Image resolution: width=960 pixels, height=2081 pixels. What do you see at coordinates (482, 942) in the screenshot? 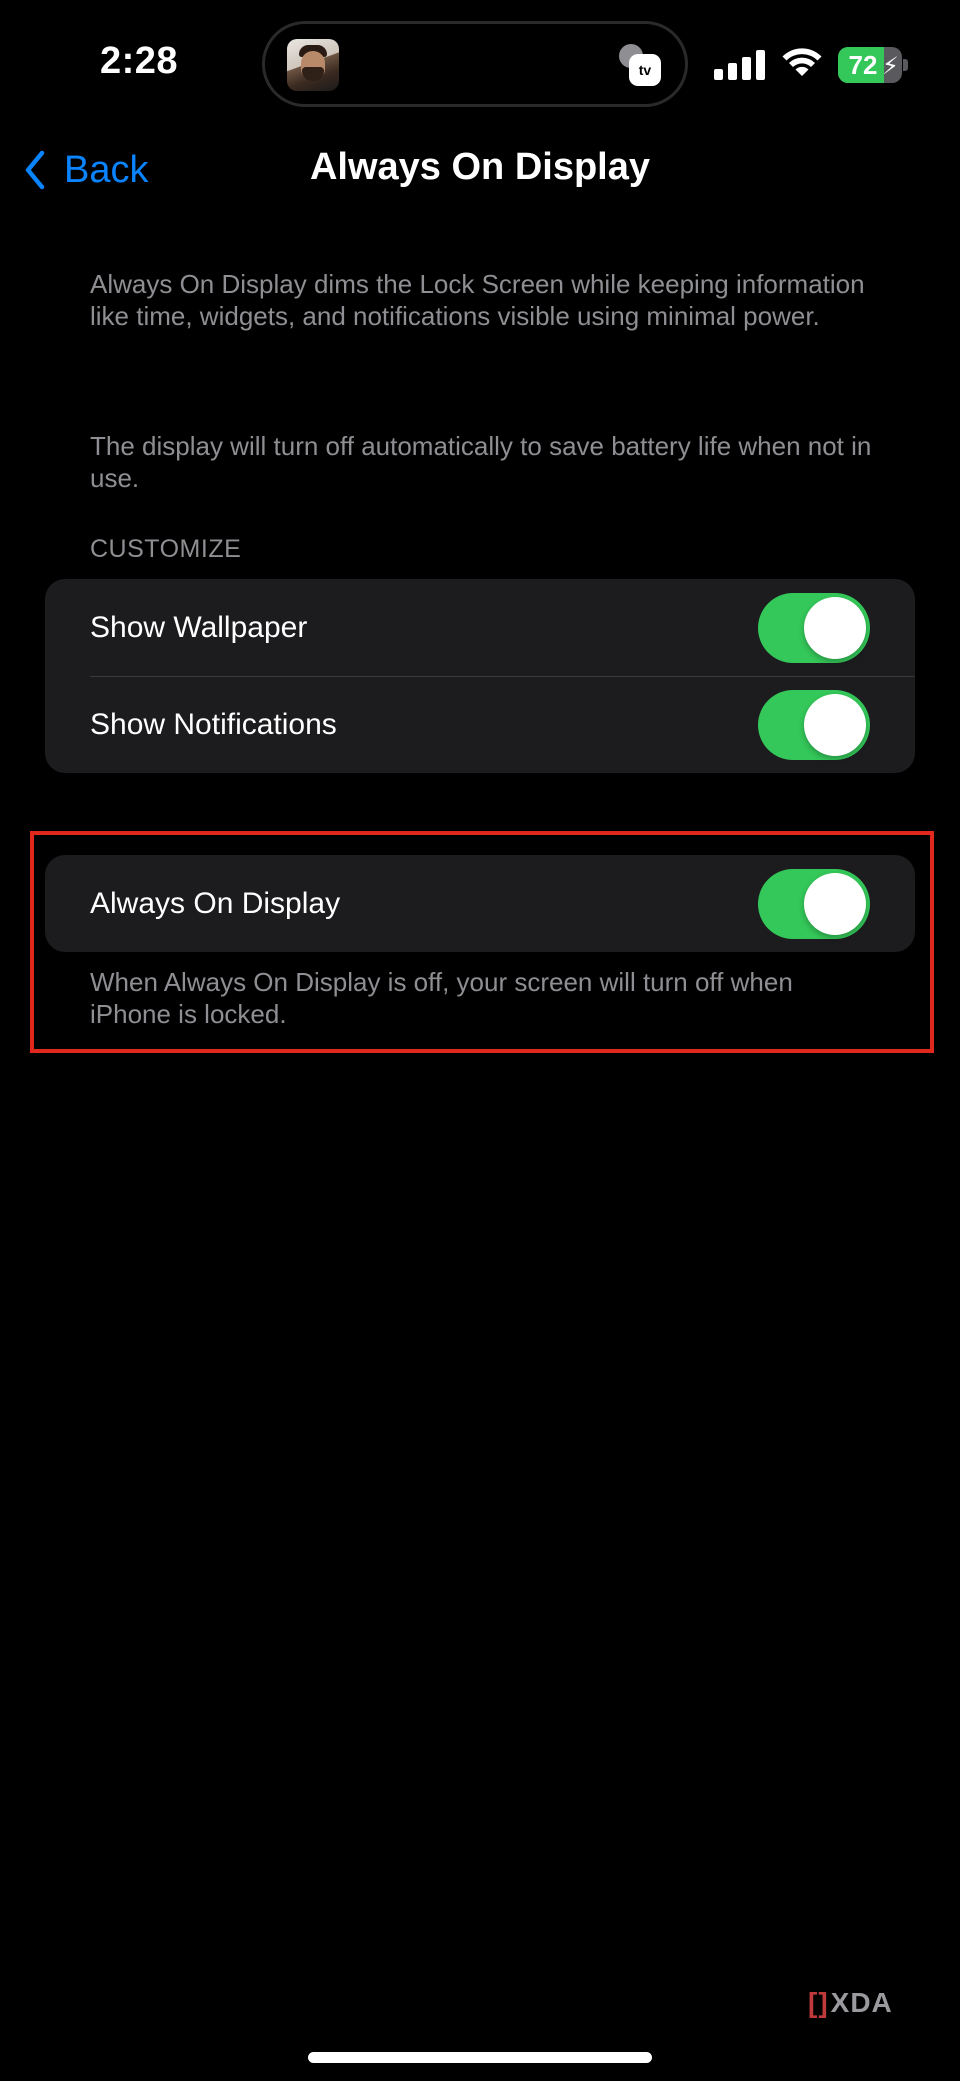
I see `highlight-annotation` at bounding box center [482, 942].